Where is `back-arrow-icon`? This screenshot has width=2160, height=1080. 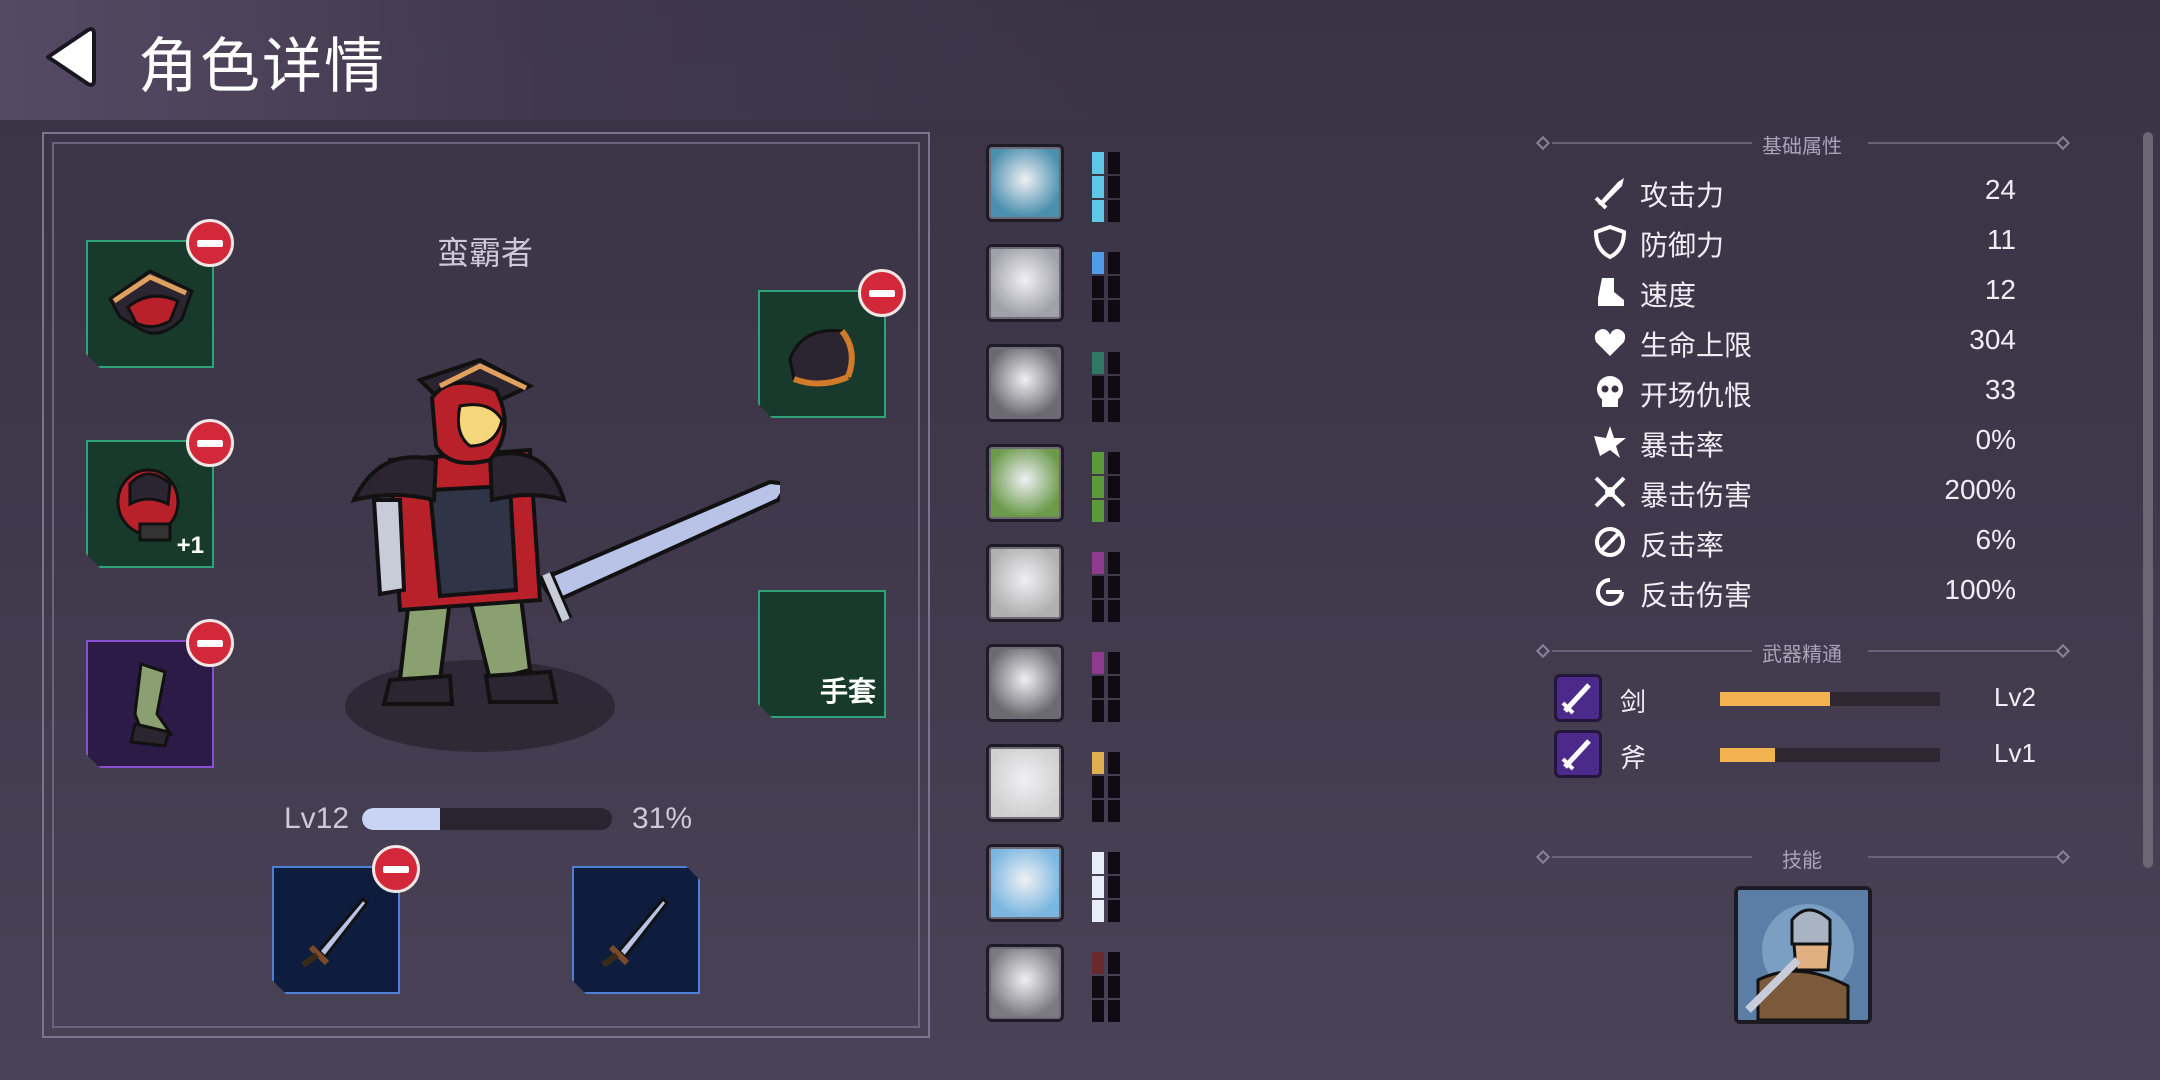 back-arrow-icon is located at coordinates (71, 57).